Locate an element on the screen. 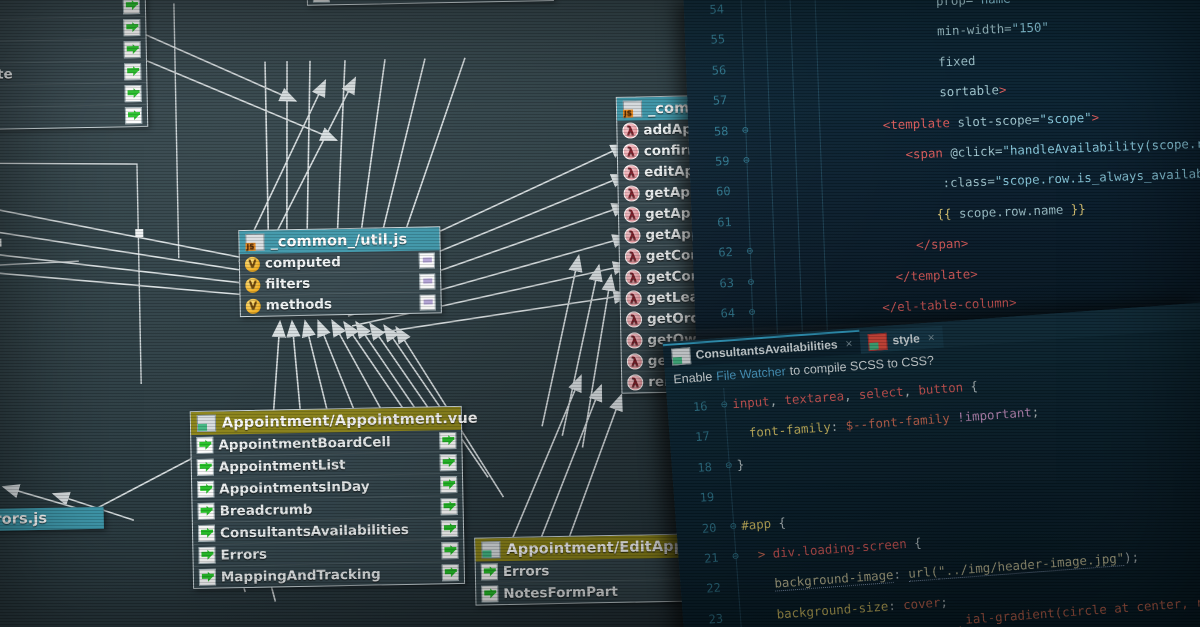 Image resolution: width=1200 pixels, height=627 pixels. node-item-label: AppointmentBoardCell is located at coordinates (304, 443).